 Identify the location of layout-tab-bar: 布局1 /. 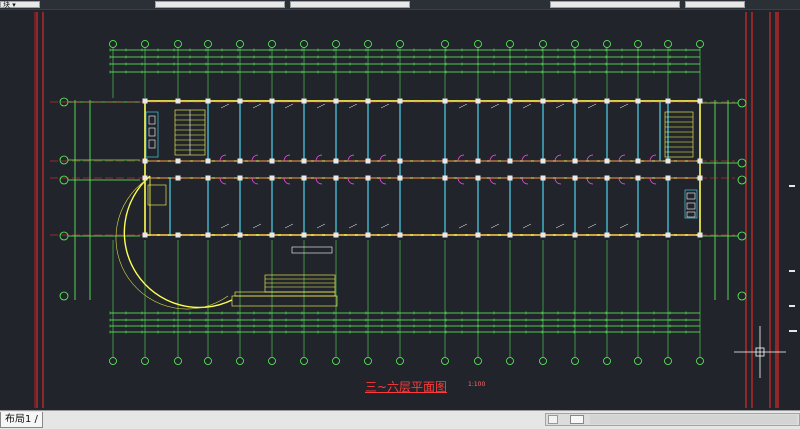
(400, 419).